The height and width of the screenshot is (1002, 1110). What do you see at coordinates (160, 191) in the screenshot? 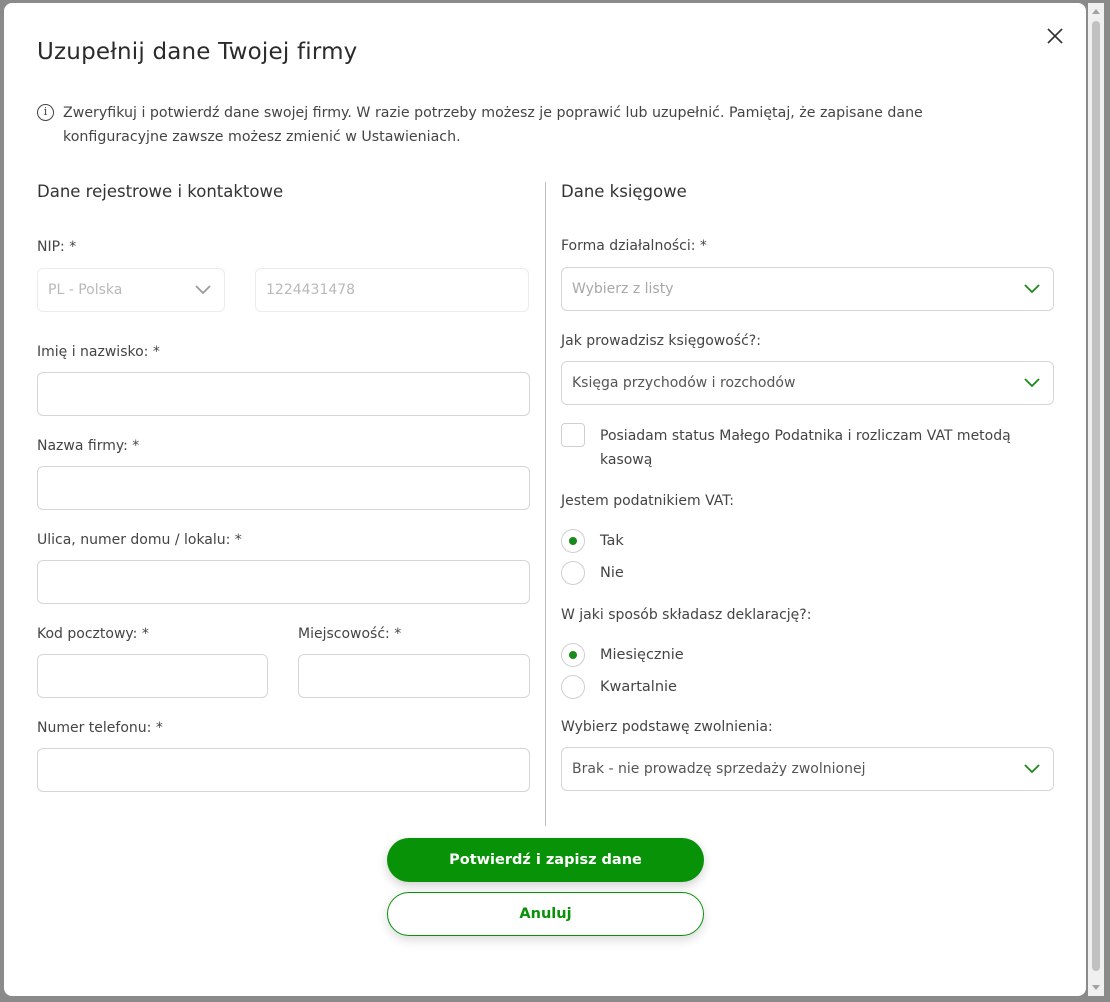
I see `section-title-registration: Dane rejestrowe i kontaktowe` at bounding box center [160, 191].